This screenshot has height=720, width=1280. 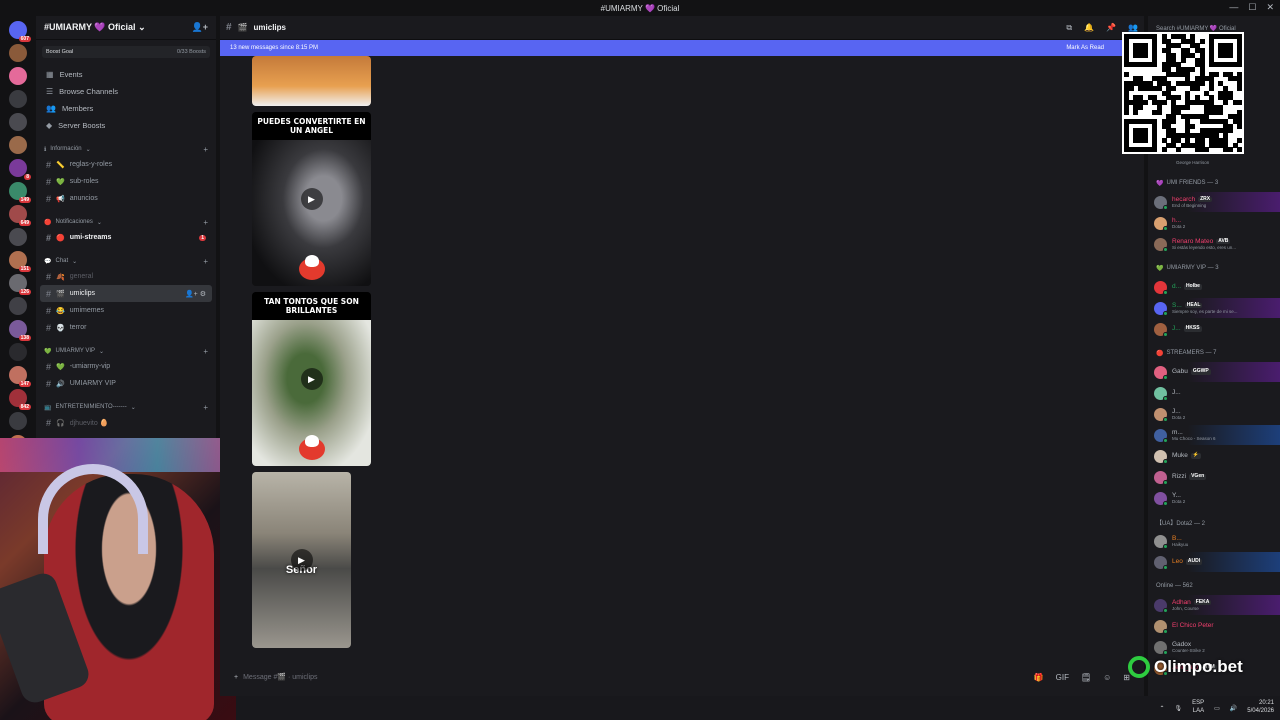 What do you see at coordinates (1214, 541) in the screenshot?
I see `member-item: B... Haikyuu` at bounding box center [1214, 541].